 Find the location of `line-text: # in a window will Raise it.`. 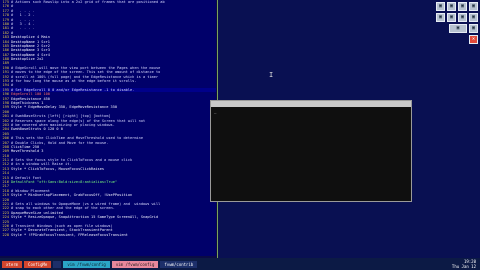

line-text: # in a window will Raise it. is located at coordinates (41, 164).